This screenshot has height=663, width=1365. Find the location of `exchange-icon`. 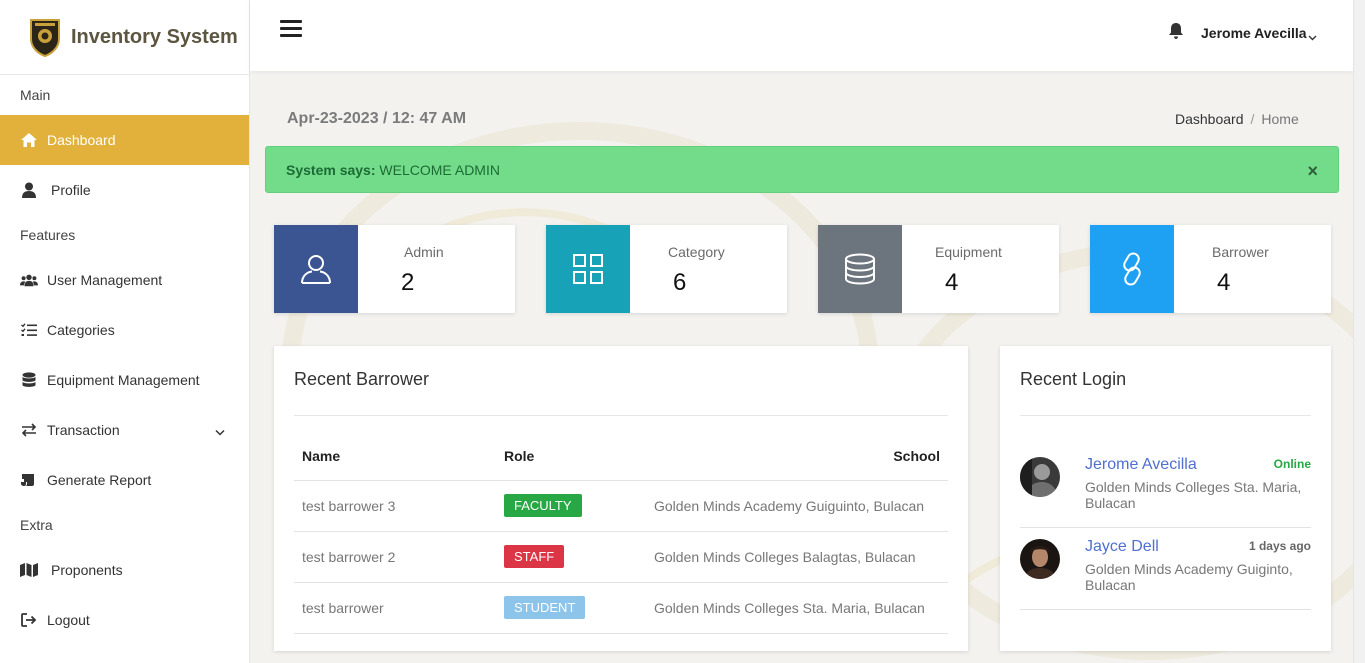

exchange-icon is located at coordinates (29, 430).